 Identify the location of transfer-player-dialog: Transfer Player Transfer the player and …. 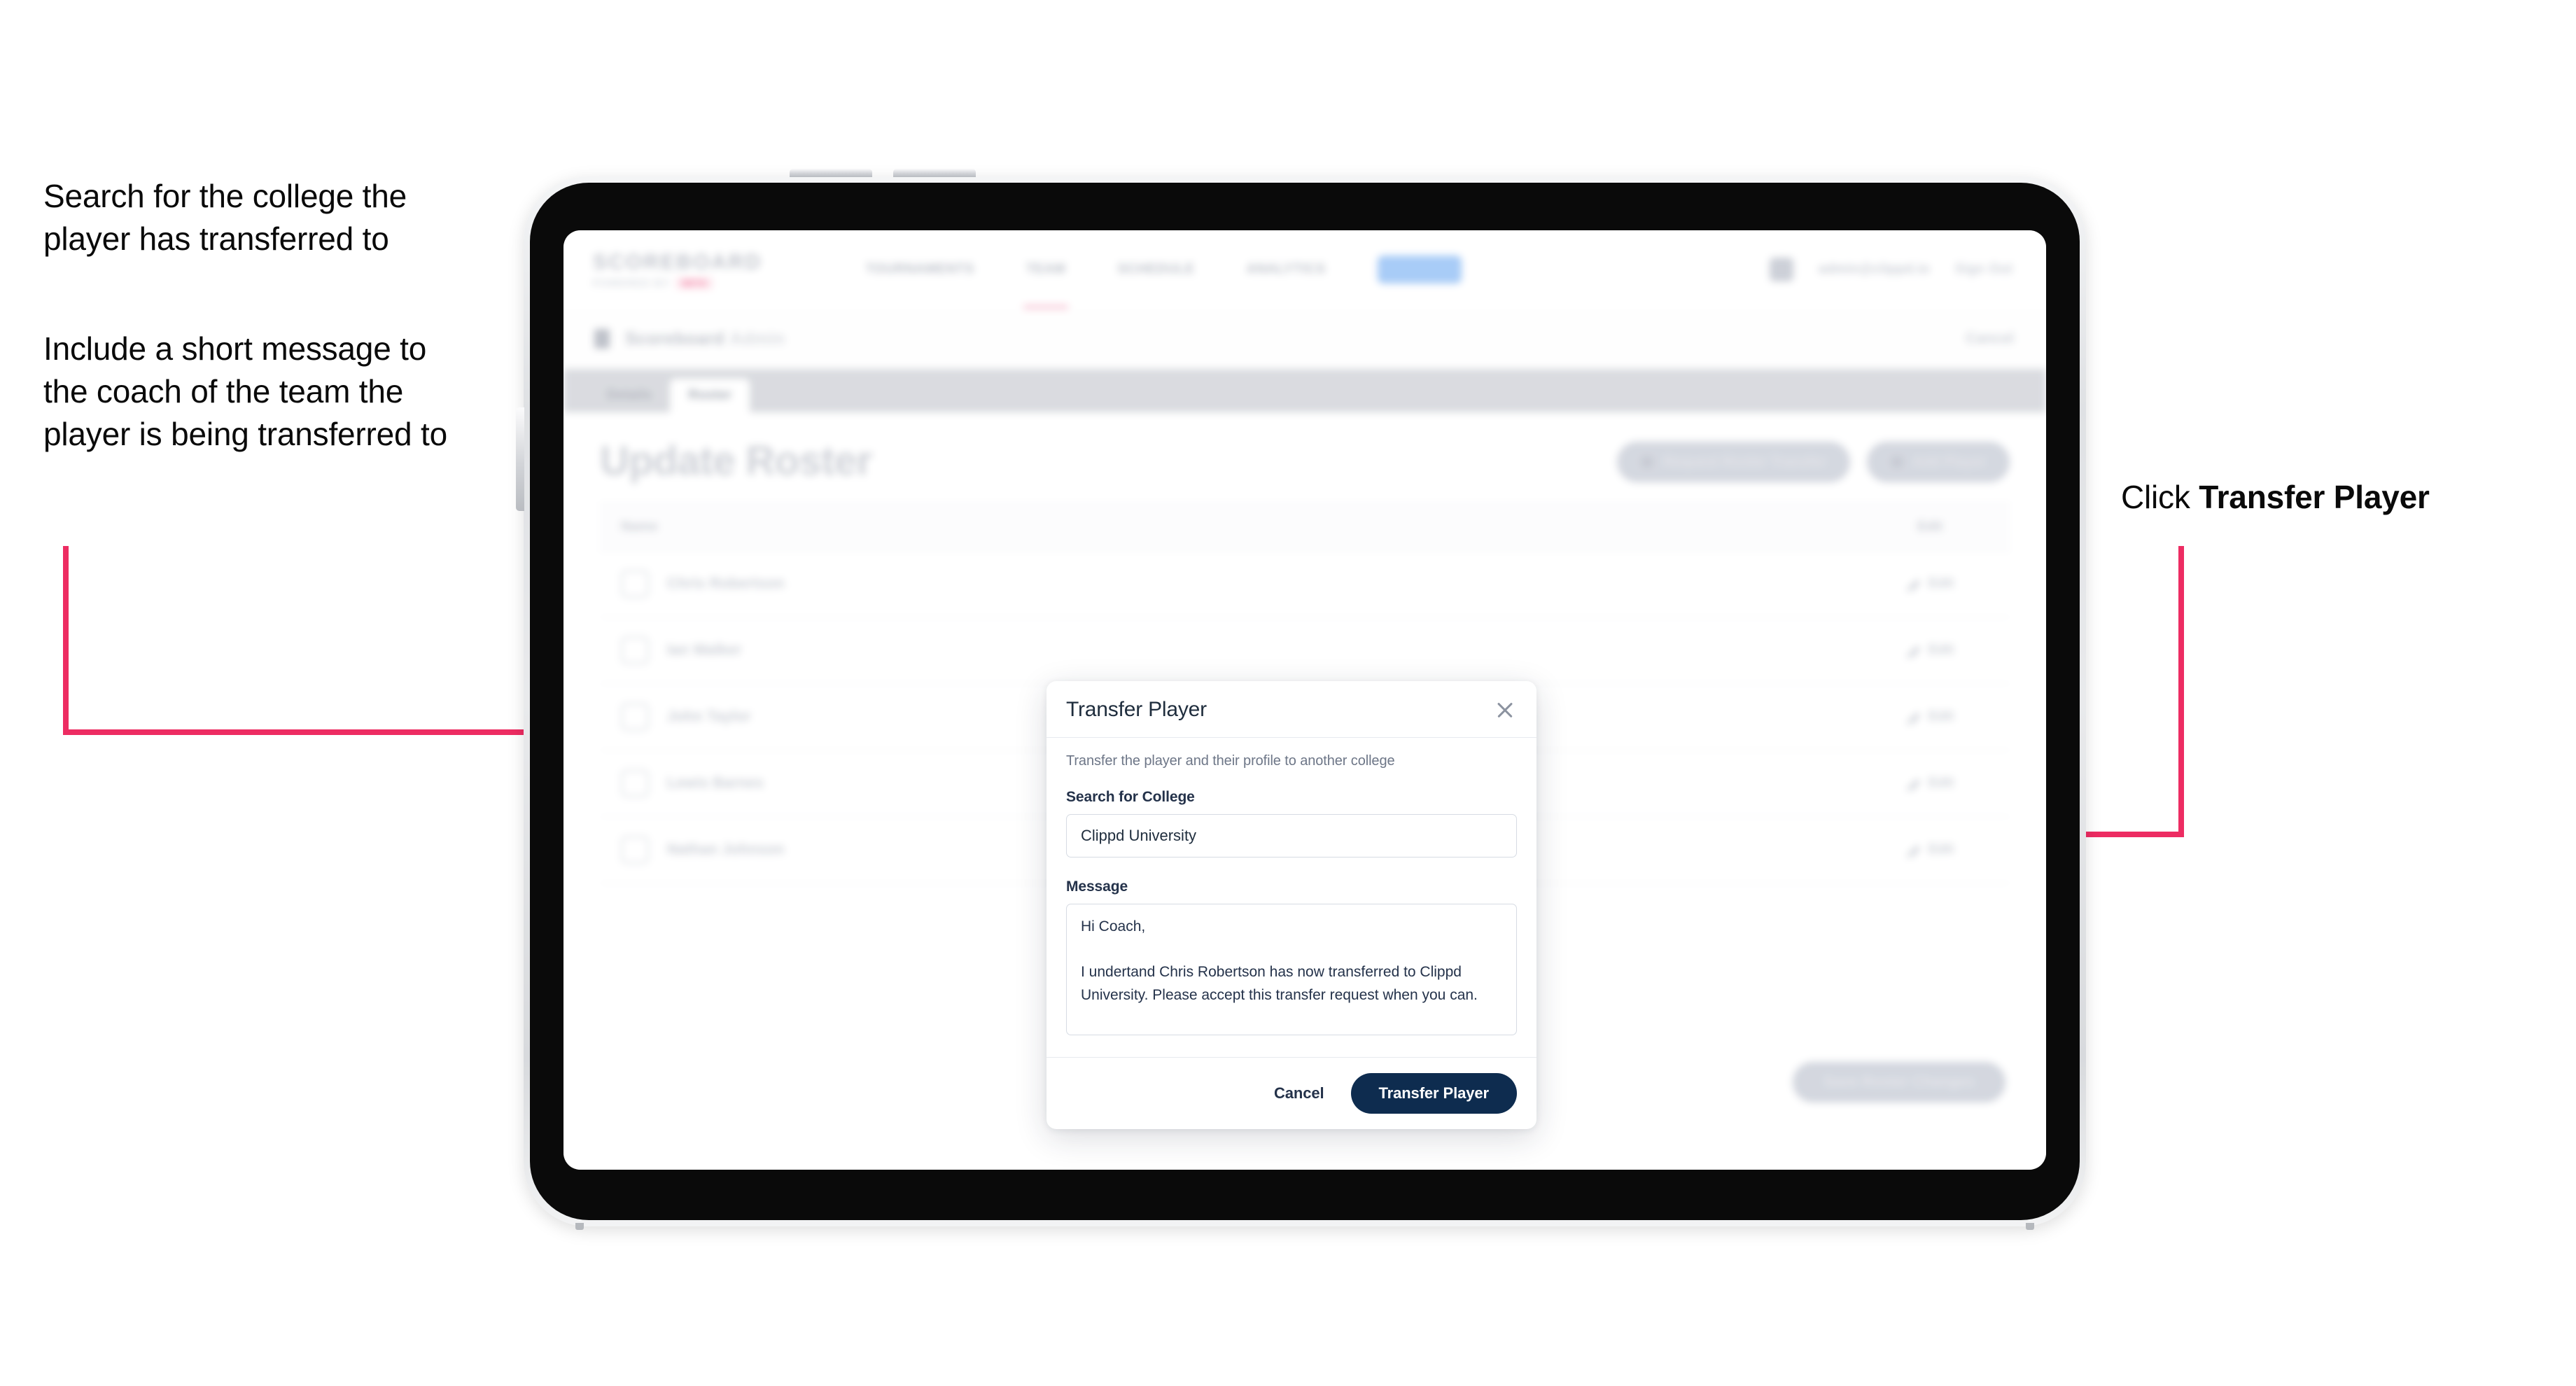
(1291, 905).